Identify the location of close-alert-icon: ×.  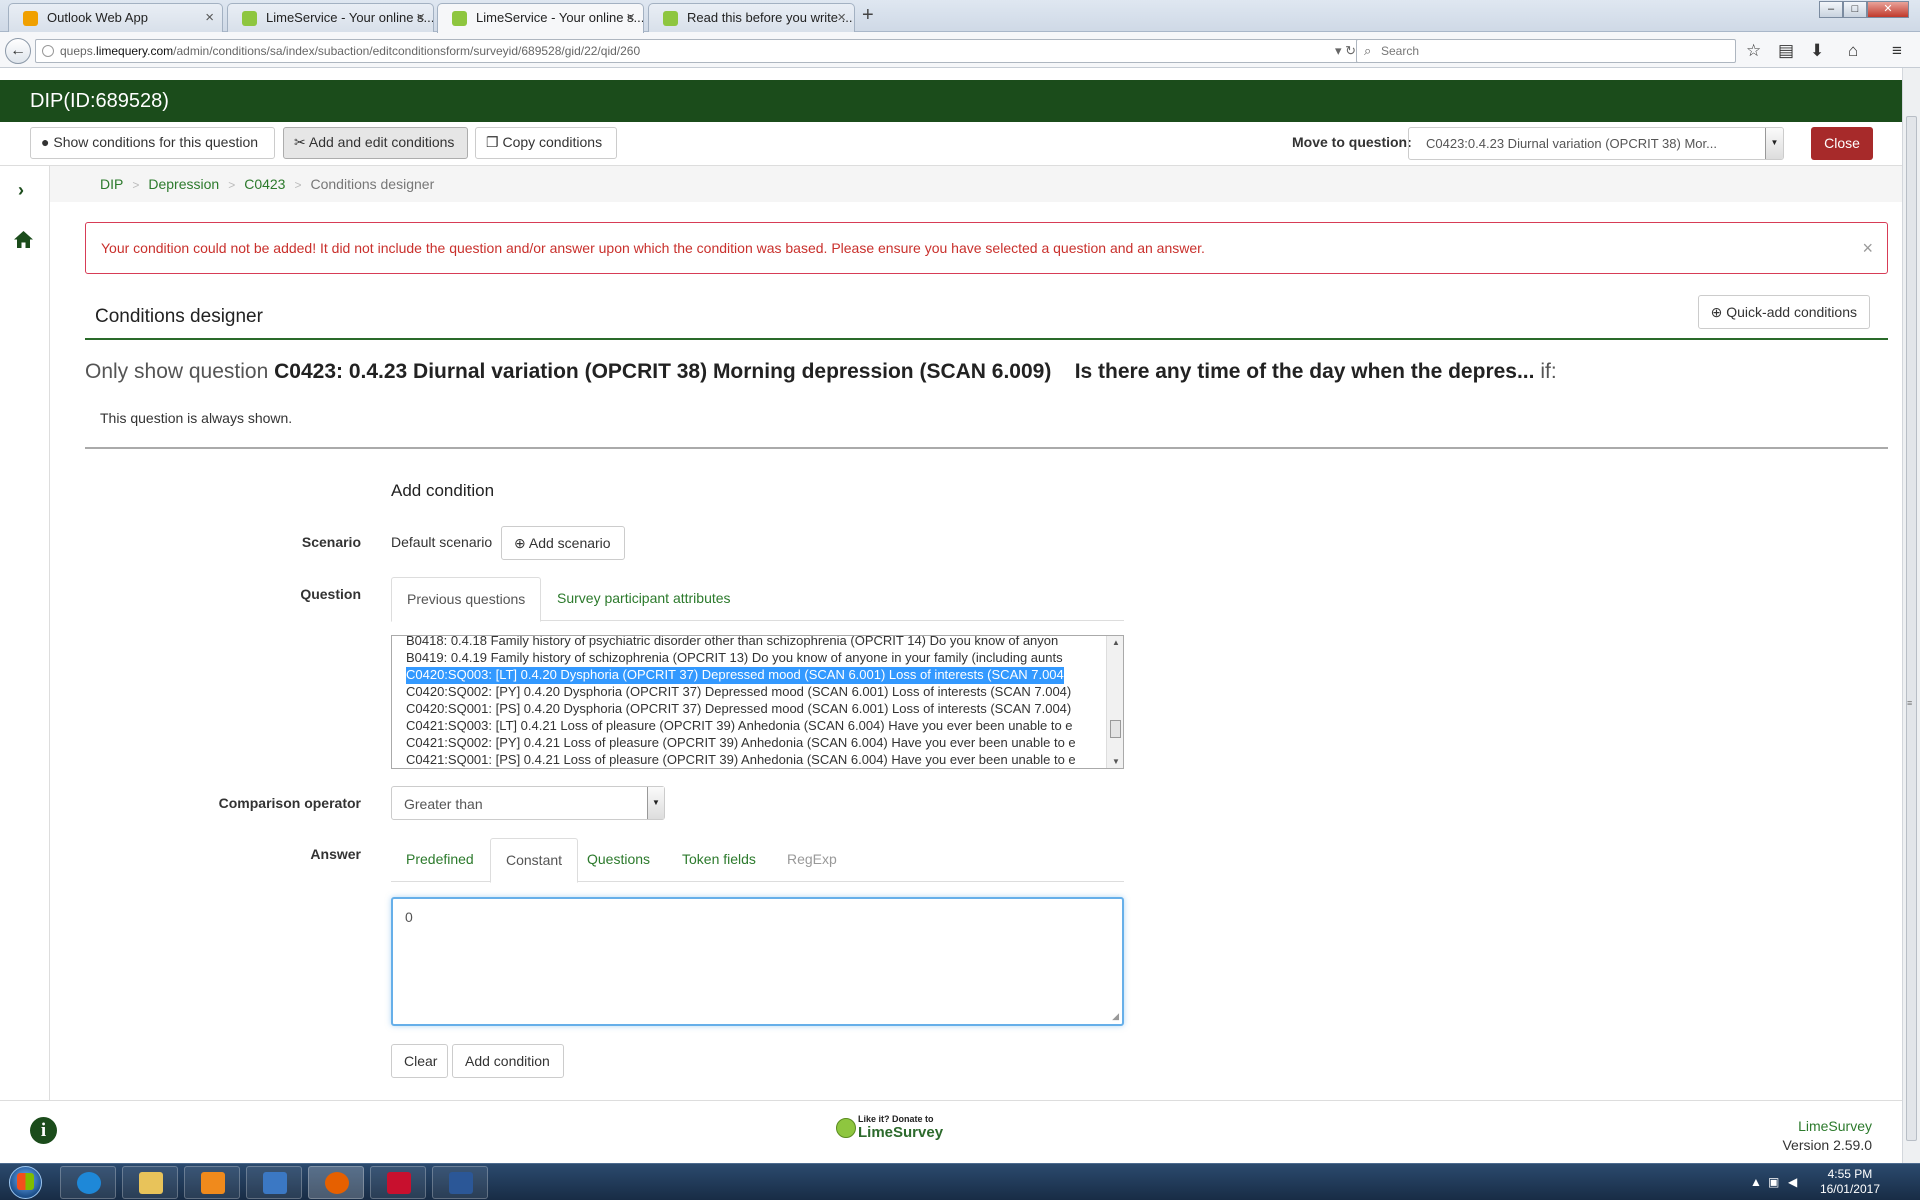
(1867, 248).